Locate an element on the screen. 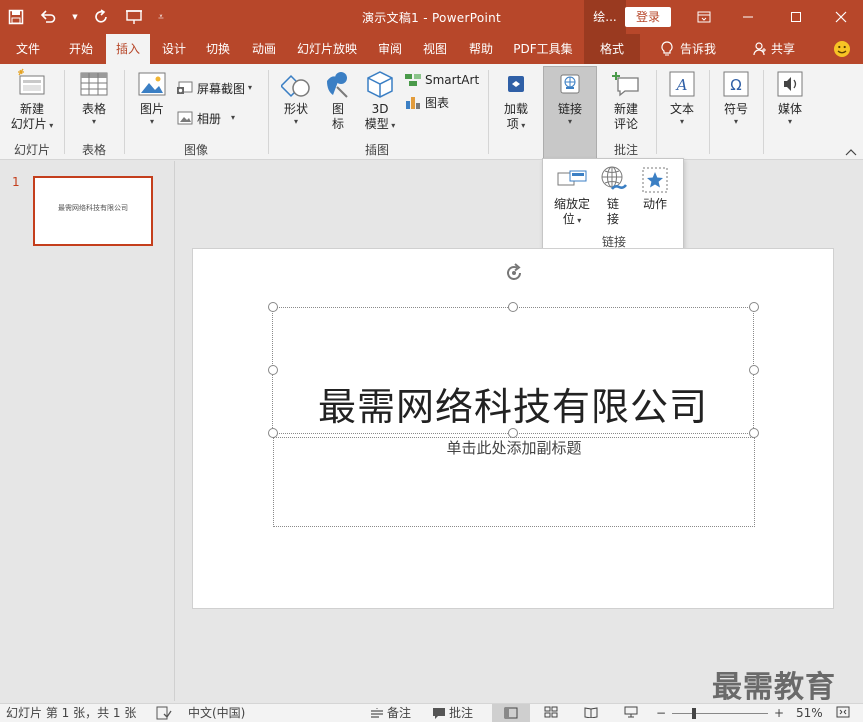  collapse-ribbon-button is located at coordinates (851, 151).